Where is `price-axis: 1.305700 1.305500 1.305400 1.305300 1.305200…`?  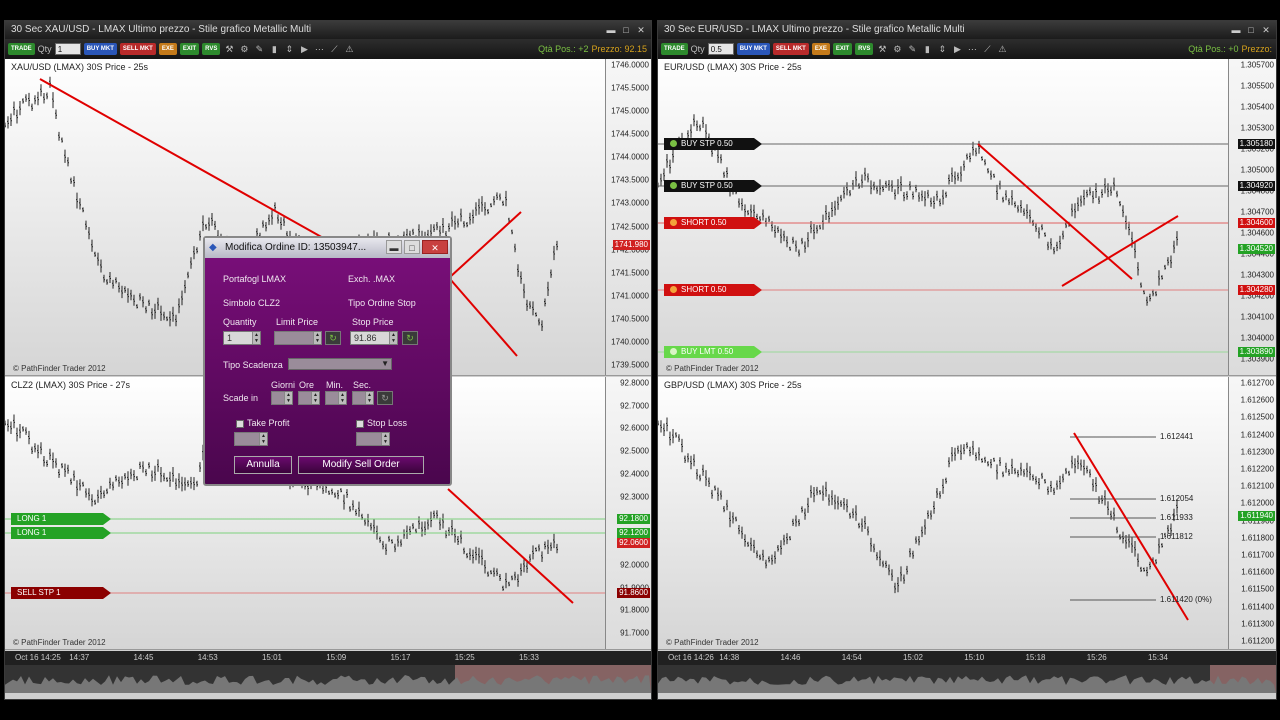 price-axis: 1.305700 1.305500 1.305400 1.305300 1.305200… is located at coordinates (1252, 217).